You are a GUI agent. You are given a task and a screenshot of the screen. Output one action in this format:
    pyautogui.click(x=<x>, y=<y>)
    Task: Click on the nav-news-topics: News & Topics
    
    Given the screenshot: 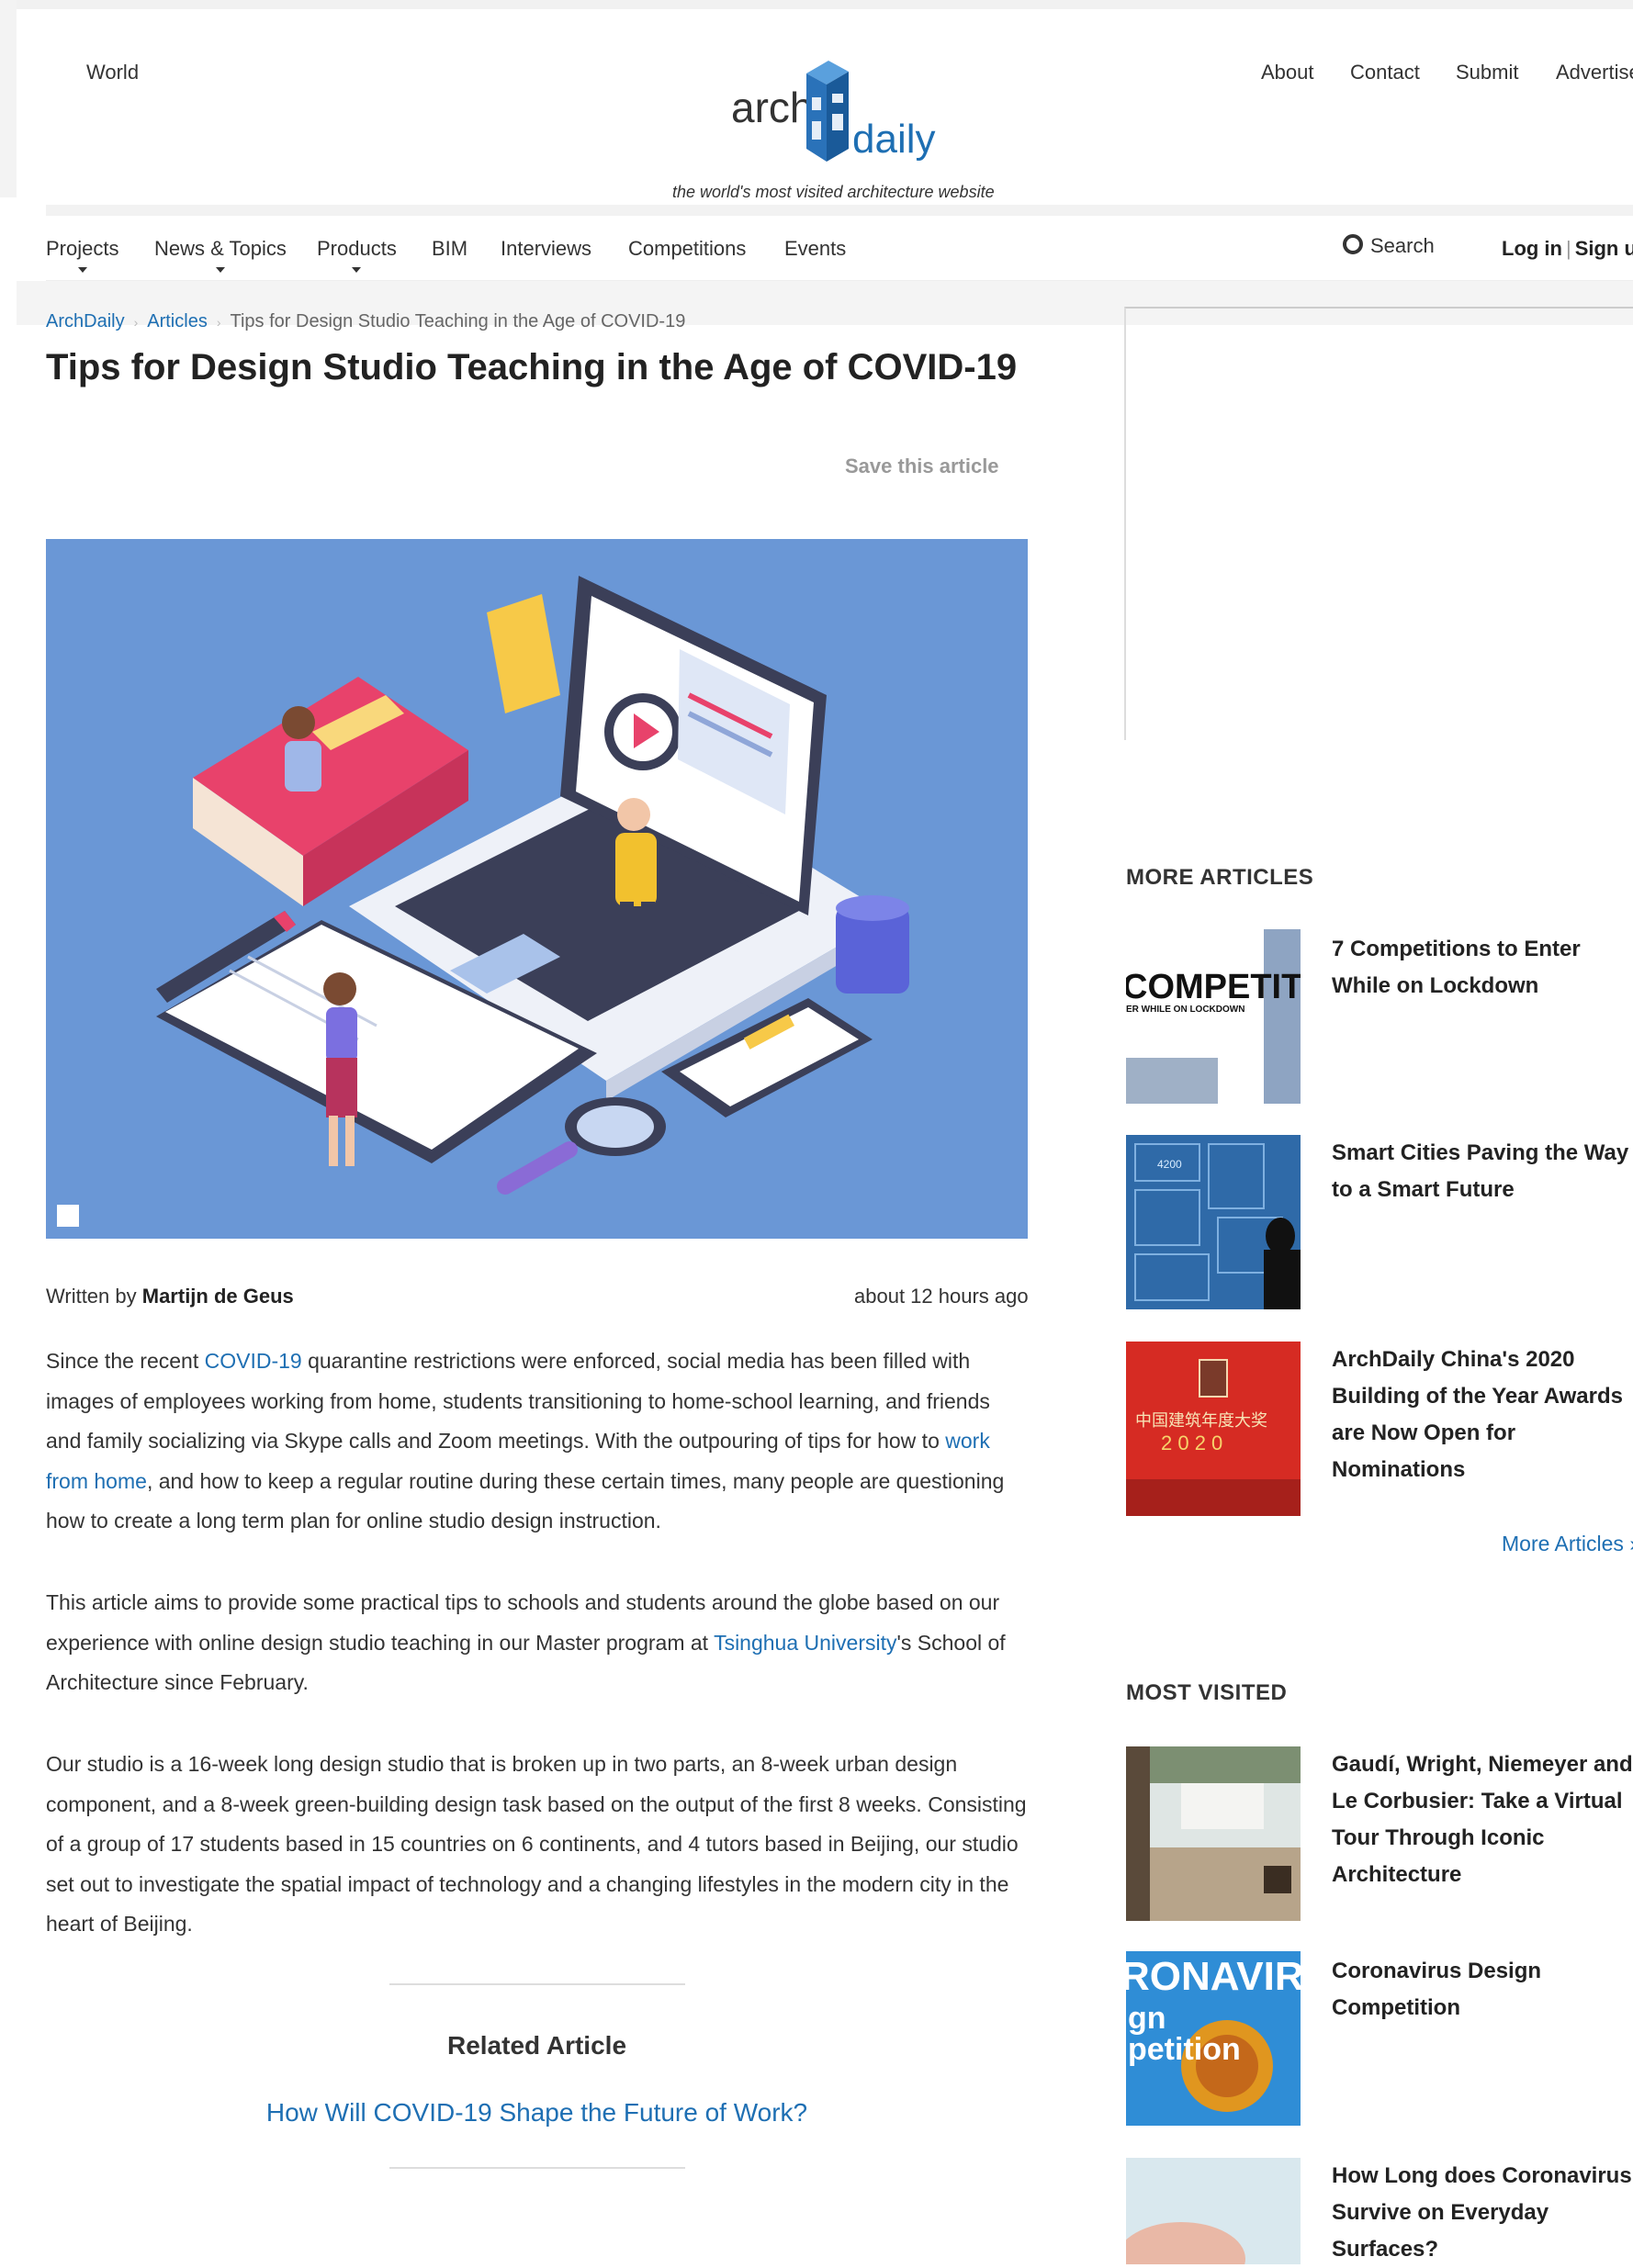 What is the action you would take?
    pyautogui.click(x=221, y=255)
    